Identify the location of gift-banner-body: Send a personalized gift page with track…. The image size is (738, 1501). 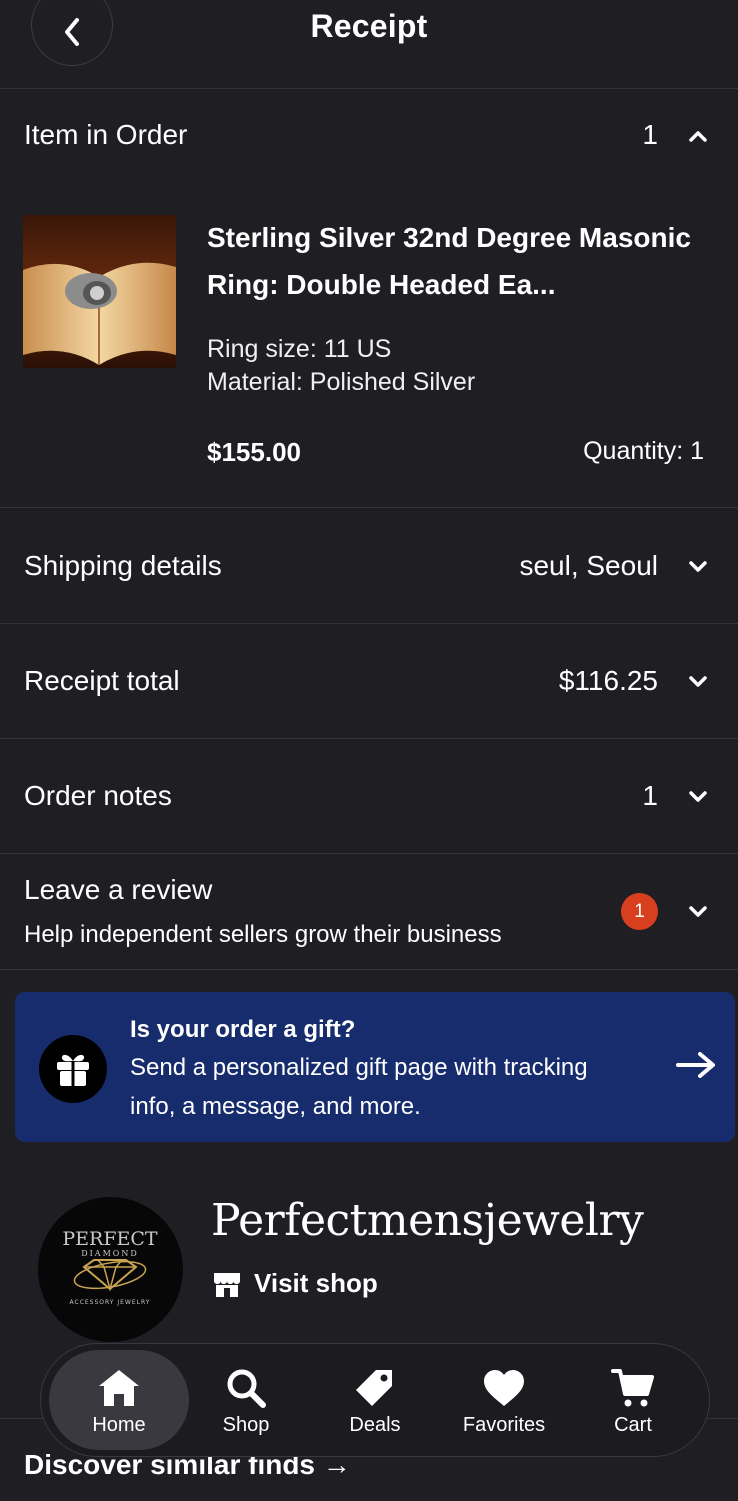
(359, 1087).